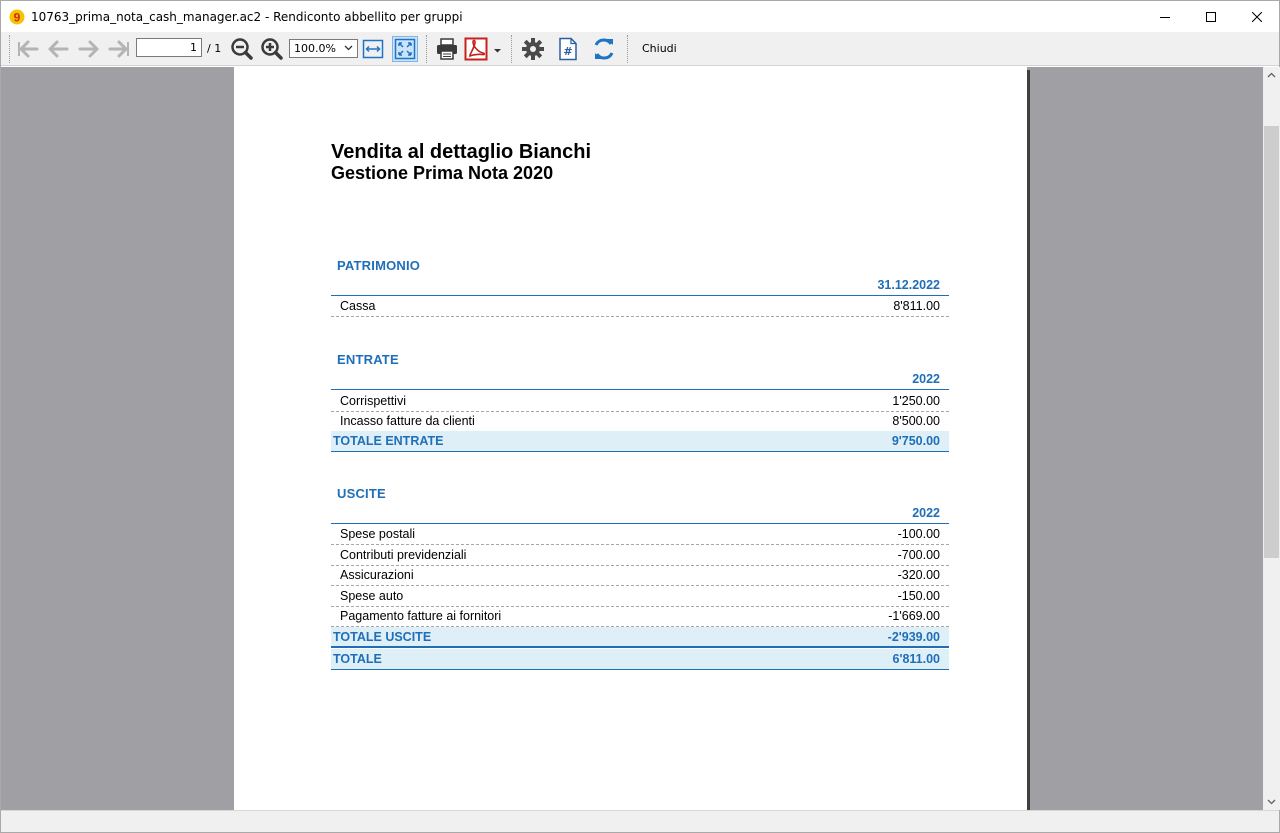 The image size is (1280, 833). I want to click on close-preview-button: Chiudi, so click(659, 48).